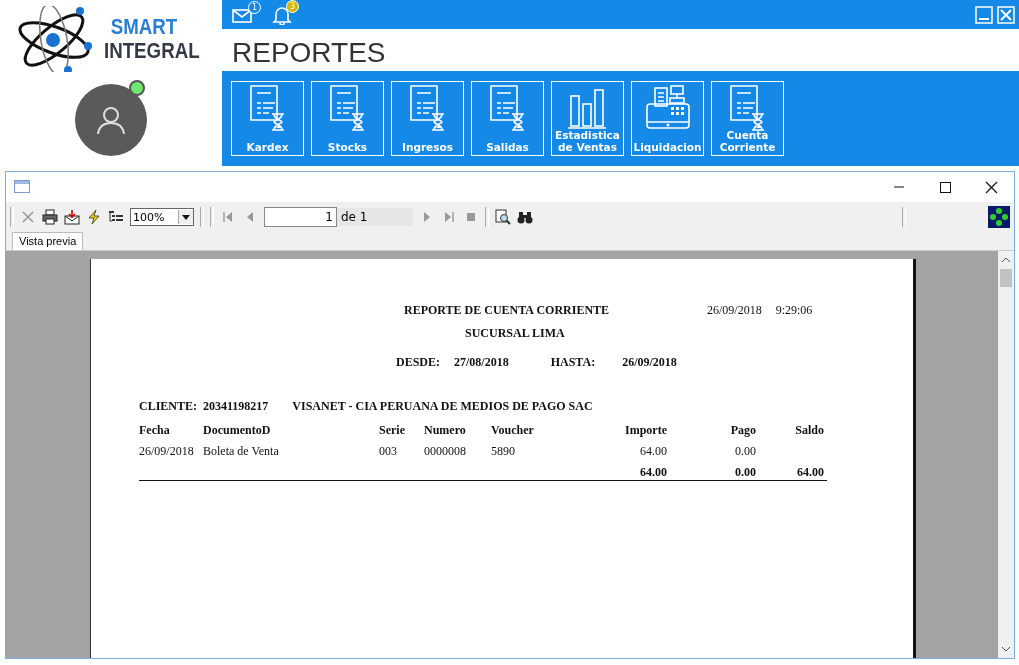 This screenshot has width=1019, height=665. What do you see at coordinates (513, 431) in the screenshot?
I see `column-header: Voucher` at bounding box center [513, 431].